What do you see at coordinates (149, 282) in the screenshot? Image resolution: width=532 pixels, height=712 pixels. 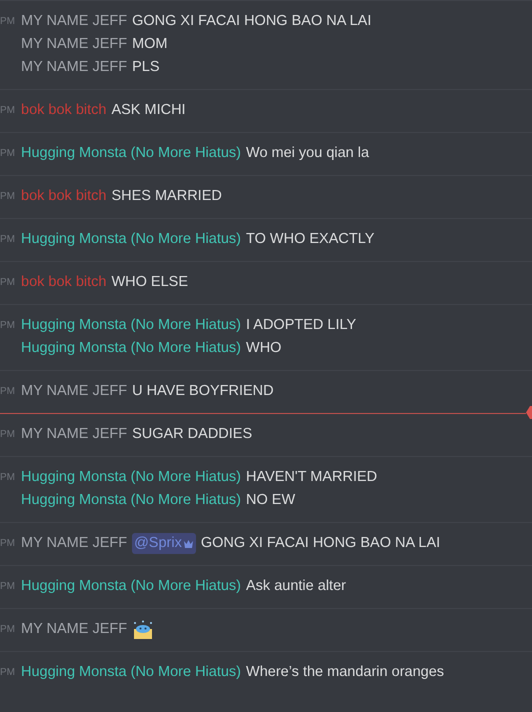 I see `message-text: WHO ELSE` at bounding box center [149, 282].